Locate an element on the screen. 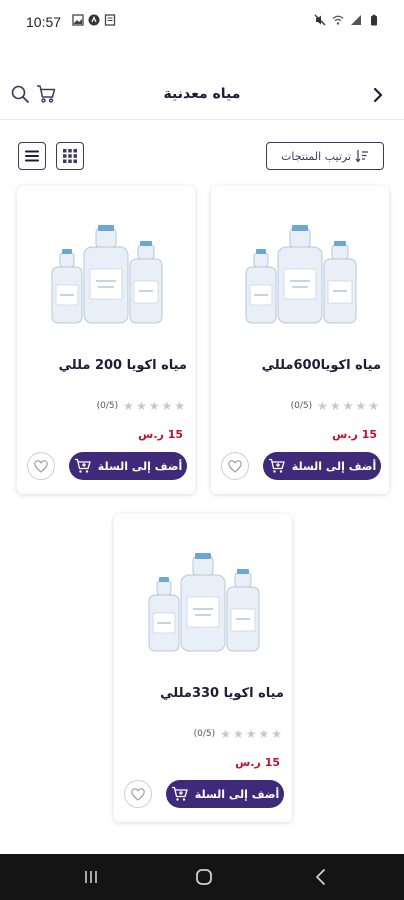 The height and width of the screenshot is (900, 404). status-left-icons is located at coordinates (94, 20).